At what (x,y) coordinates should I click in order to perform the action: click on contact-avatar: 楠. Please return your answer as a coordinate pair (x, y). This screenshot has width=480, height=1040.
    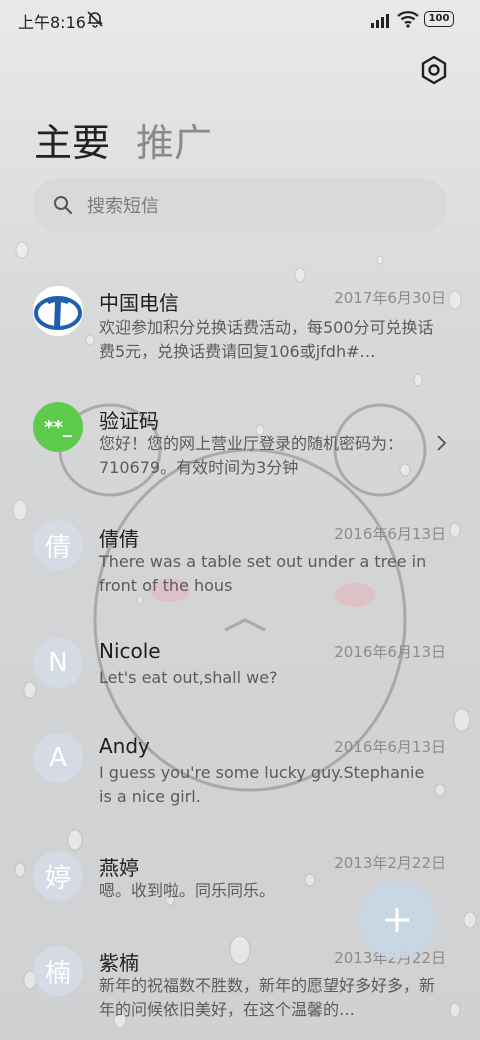
    Looking at the image, I should click on (58, 971).